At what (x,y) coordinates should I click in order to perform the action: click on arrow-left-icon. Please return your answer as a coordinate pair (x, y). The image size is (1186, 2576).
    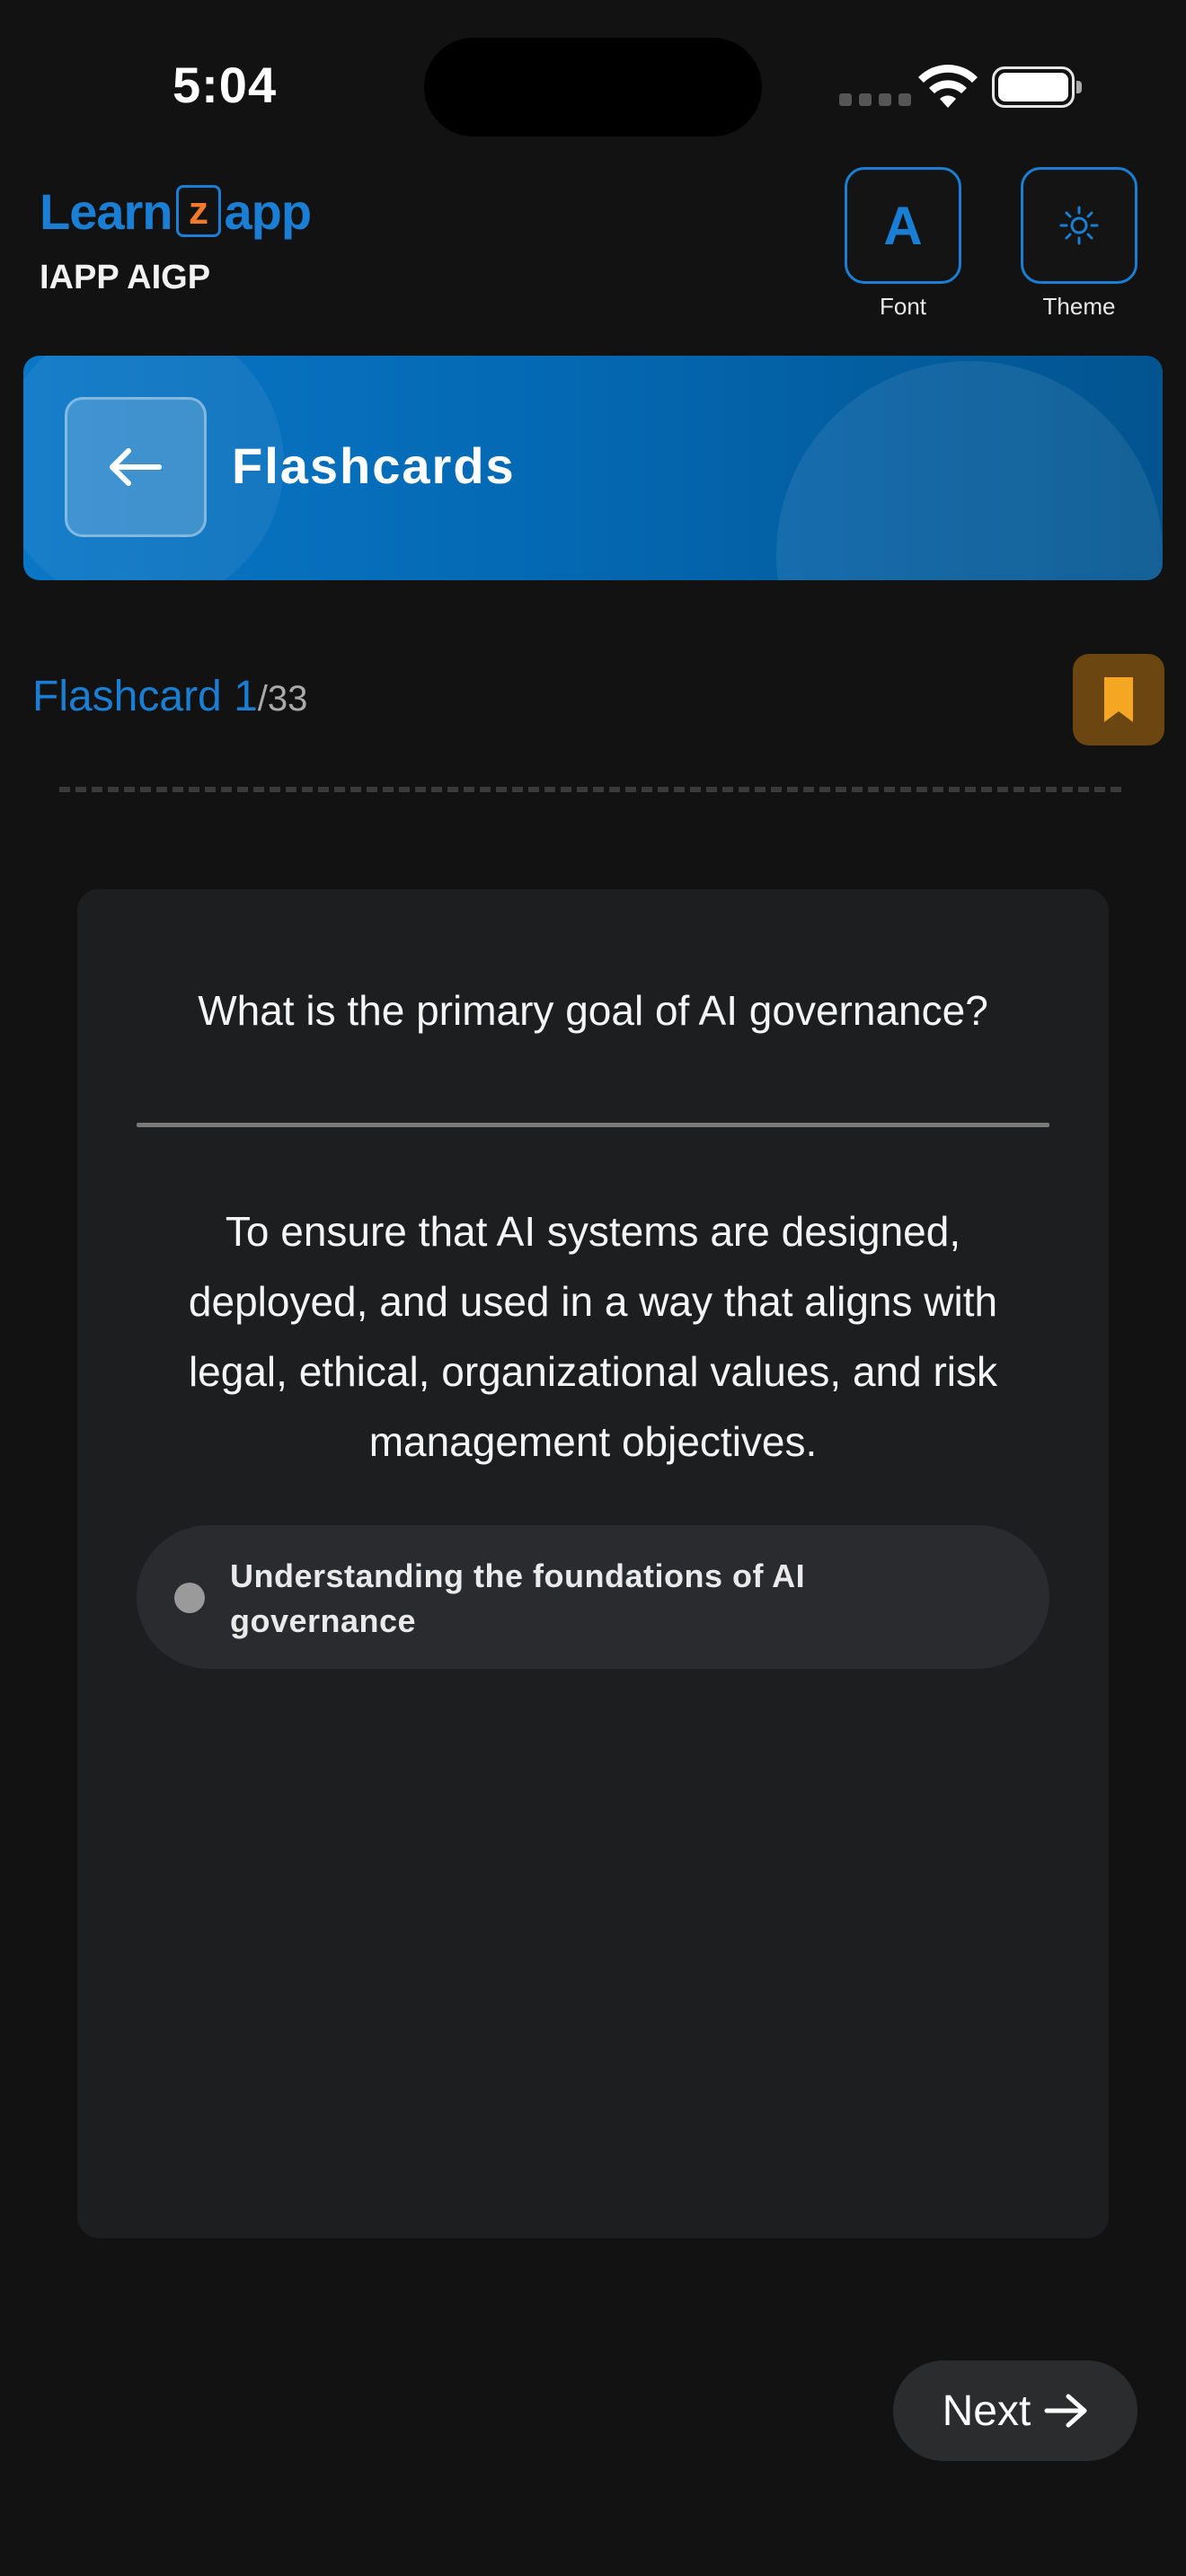
    Looking at the image, I should click on (136, 467).